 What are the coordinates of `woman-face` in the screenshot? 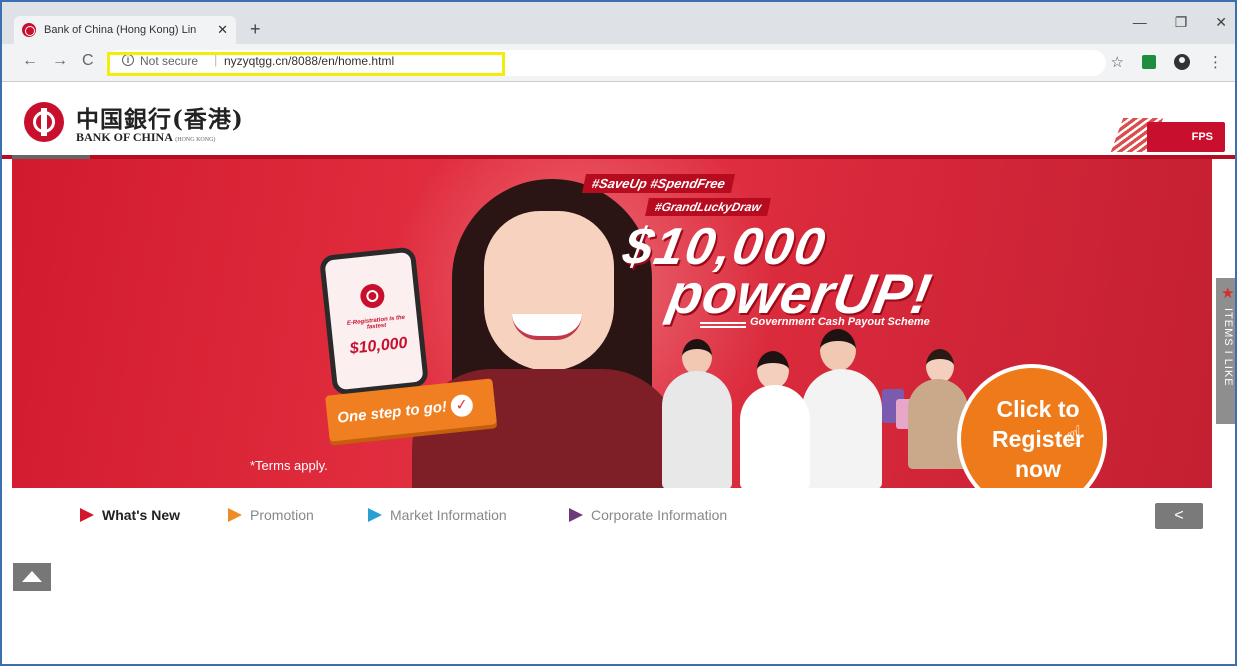 It's located at (549, 291).